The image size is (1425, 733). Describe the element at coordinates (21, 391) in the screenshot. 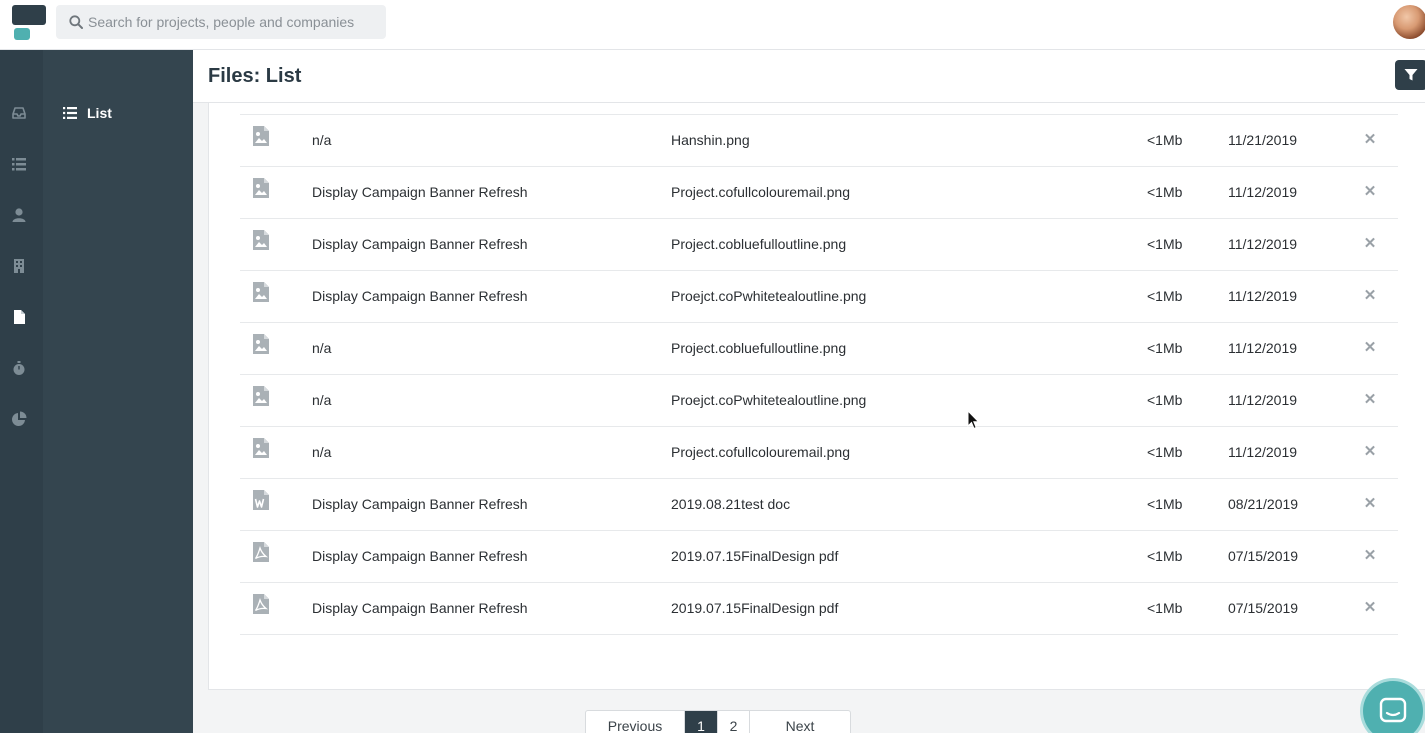

I see `icon-rail` at that location.